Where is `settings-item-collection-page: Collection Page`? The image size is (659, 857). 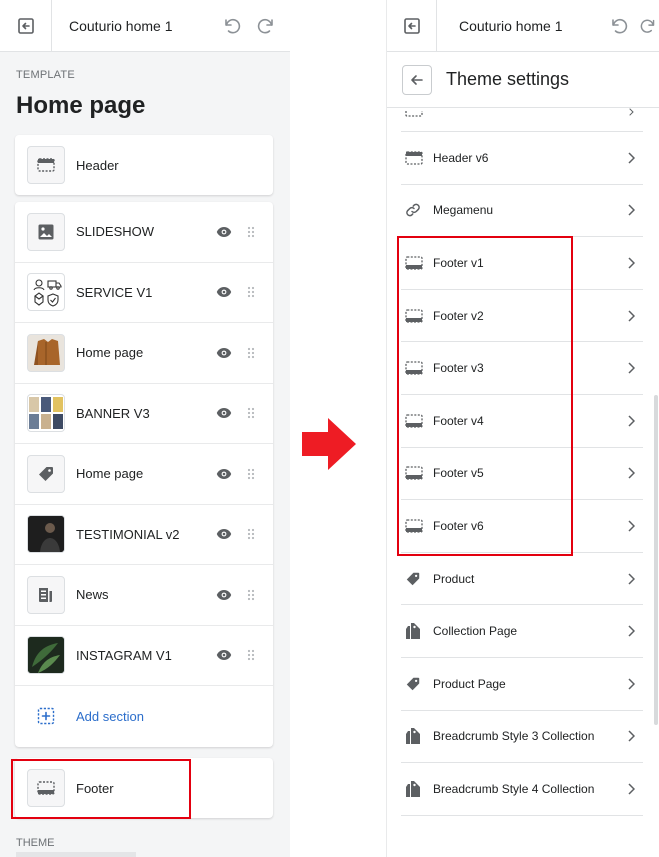
settings-item-collection-page: Collection Page is located at coordinates (522, 631).